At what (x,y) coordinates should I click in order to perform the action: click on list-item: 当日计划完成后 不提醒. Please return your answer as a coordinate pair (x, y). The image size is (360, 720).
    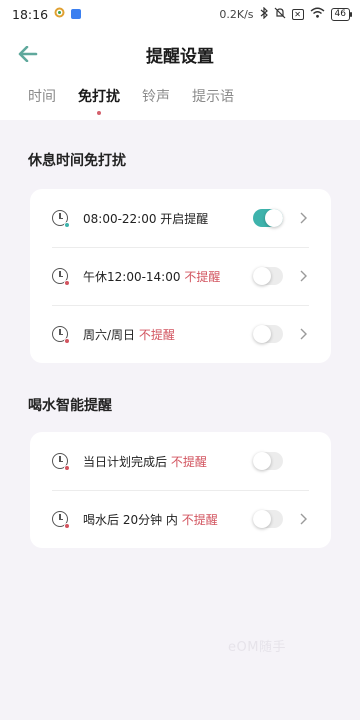
    Looking at the image, I should click on (180, 461).